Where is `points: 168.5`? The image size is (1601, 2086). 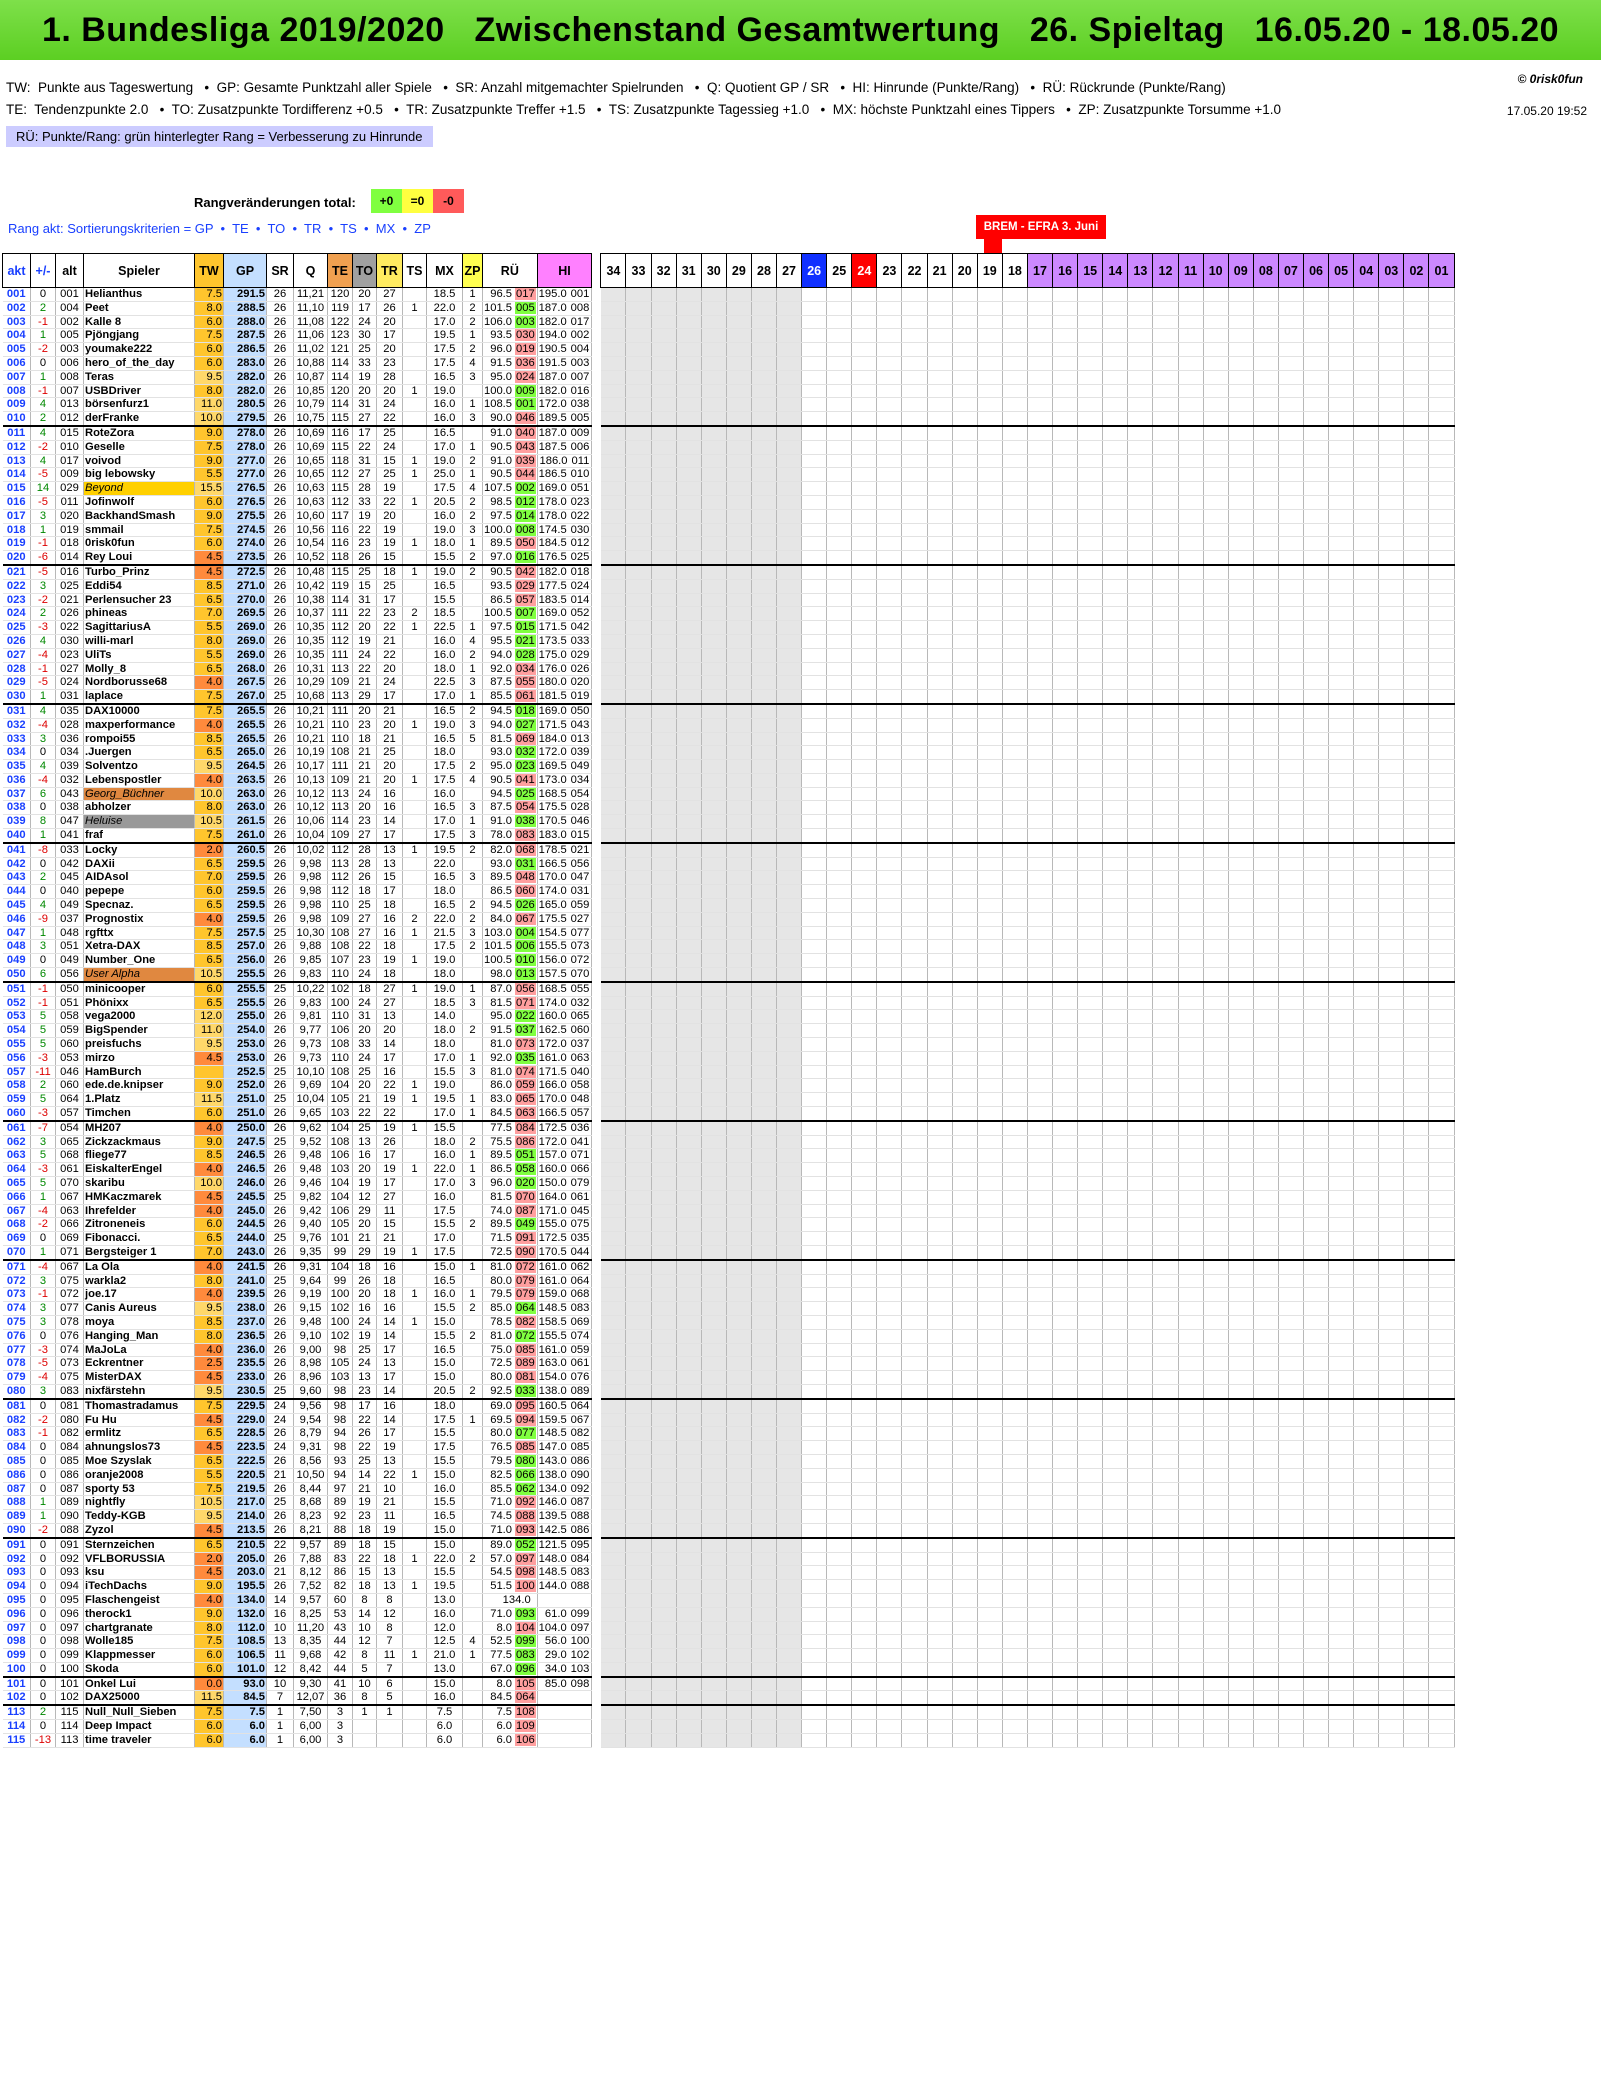
points: 168.5 is located at coordinates (552, 988).